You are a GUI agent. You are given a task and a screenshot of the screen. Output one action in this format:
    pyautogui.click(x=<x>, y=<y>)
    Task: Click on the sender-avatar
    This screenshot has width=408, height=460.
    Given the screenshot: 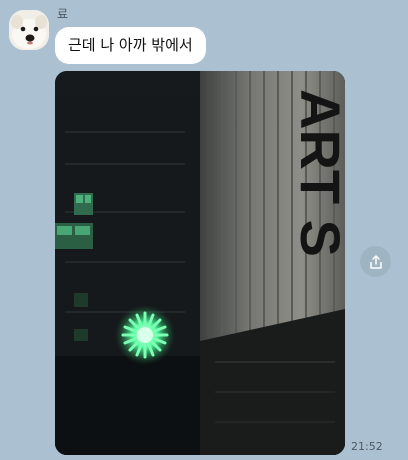 What is the action you would take?
    pyautogui.click(x=29, y=30)
    